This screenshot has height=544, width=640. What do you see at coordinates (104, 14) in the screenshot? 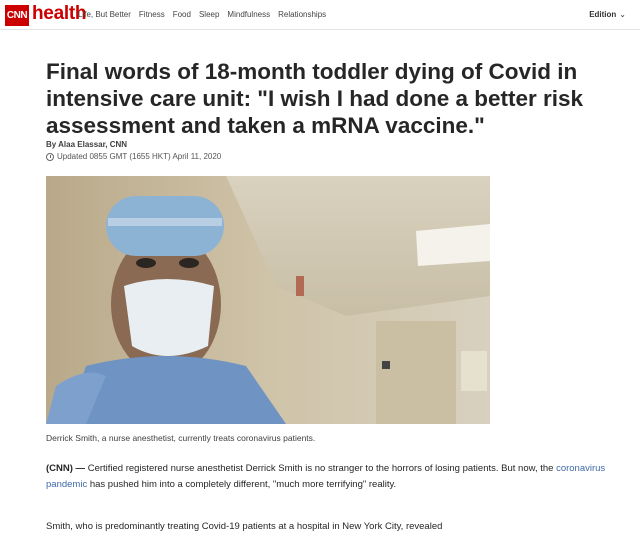
I see `nav-item-life-but-better: Life, But Better` at bounding box center [104, 14].